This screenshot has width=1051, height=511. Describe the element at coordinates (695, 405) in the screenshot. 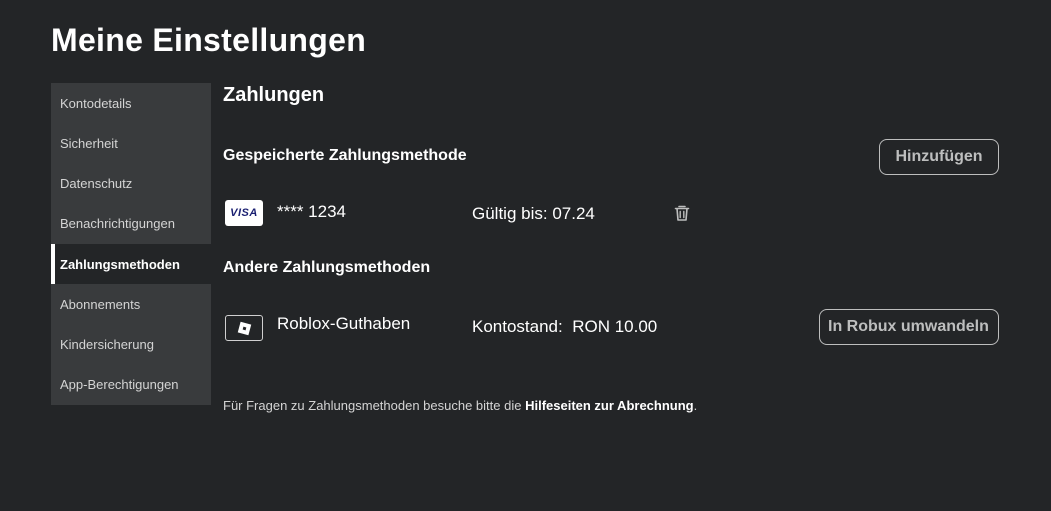

I see `help-note-suffix: .` at that location.